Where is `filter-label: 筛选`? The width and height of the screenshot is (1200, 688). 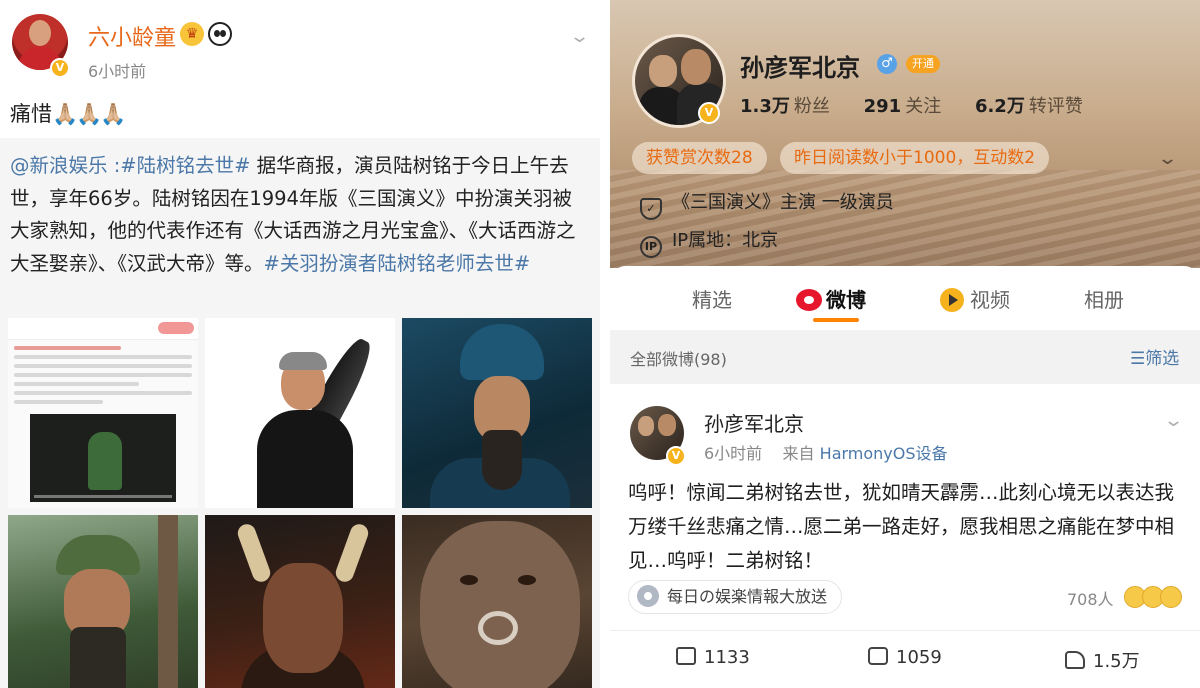
filter-label: 筛选 is located at coordinates (1162, 359).